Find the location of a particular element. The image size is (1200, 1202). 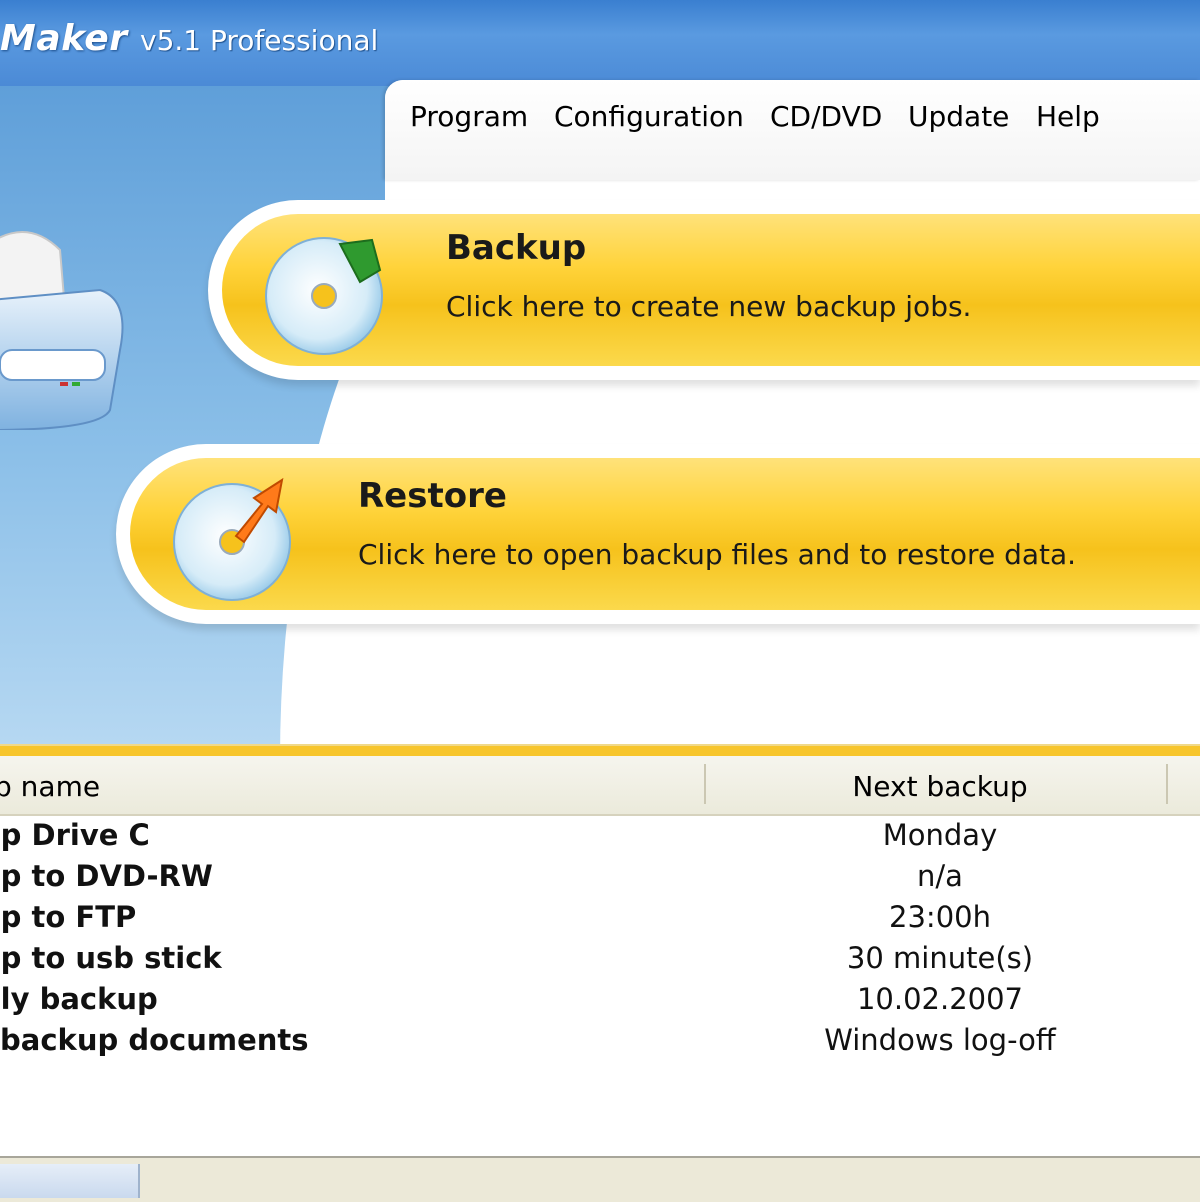

backup-title: Backup is located at coordinates (516, 248).